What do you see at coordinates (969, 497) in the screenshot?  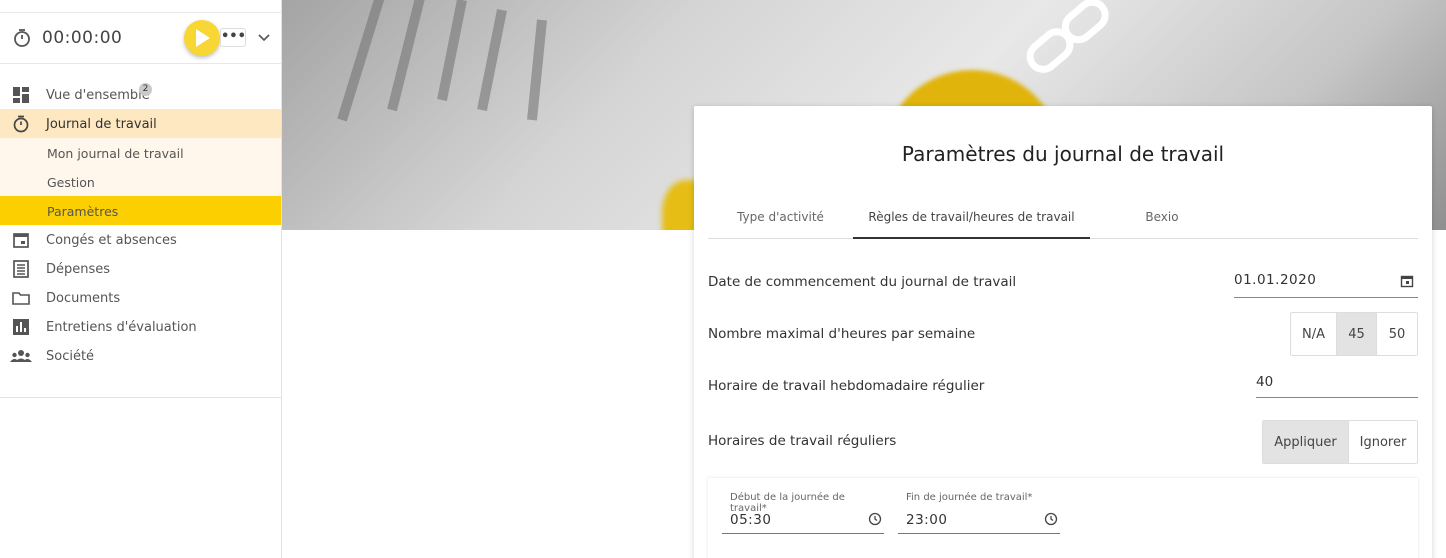 I see `day-end-label: Fin de journée de travail*` at bounding box center [969, 497].